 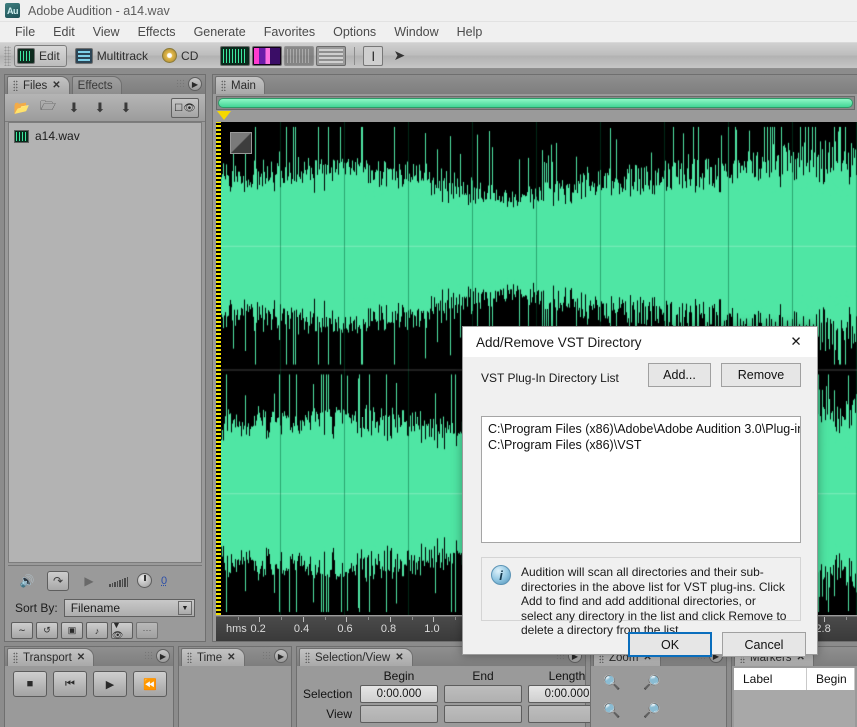 I want to click on markers-panel: Markers ✕ Label Begin, so click(x=794, y=686).